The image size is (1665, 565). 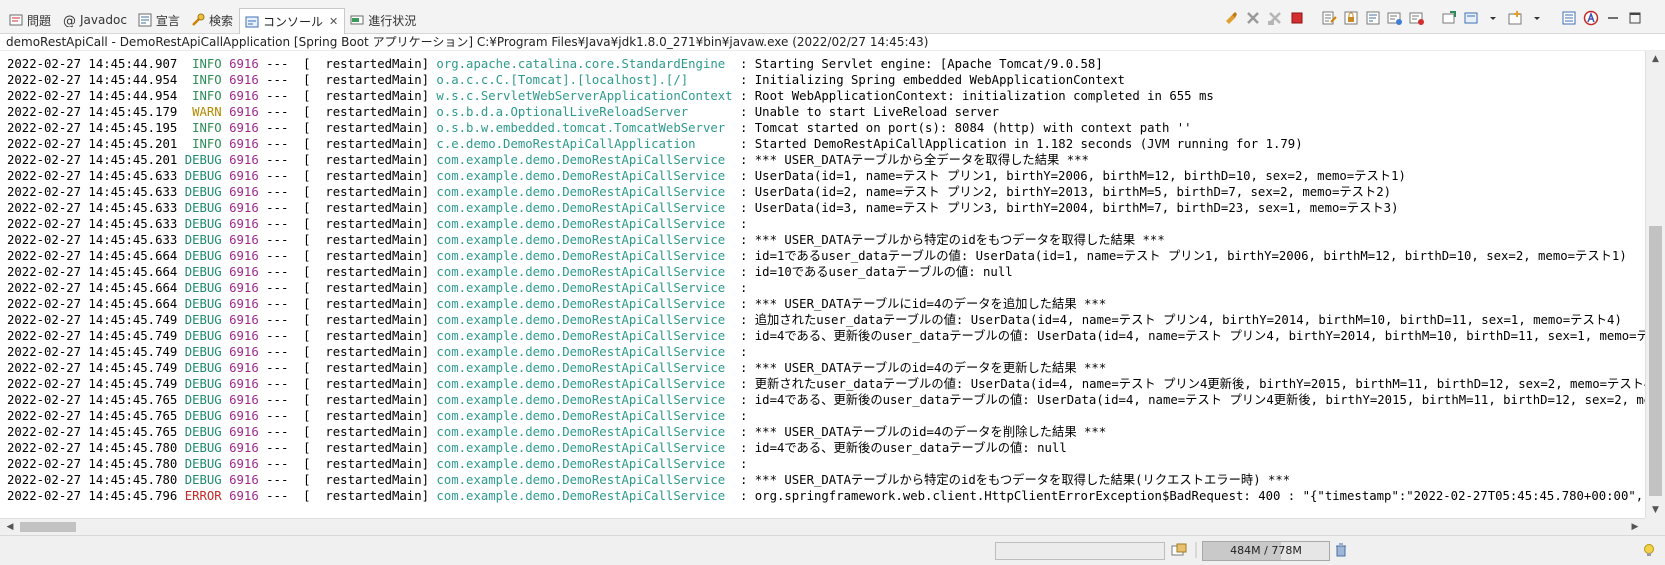 What do you see at coordinates (333, 21) in the screenshot?
I see `close-icon: ✕` at bounding box center [333, 21].